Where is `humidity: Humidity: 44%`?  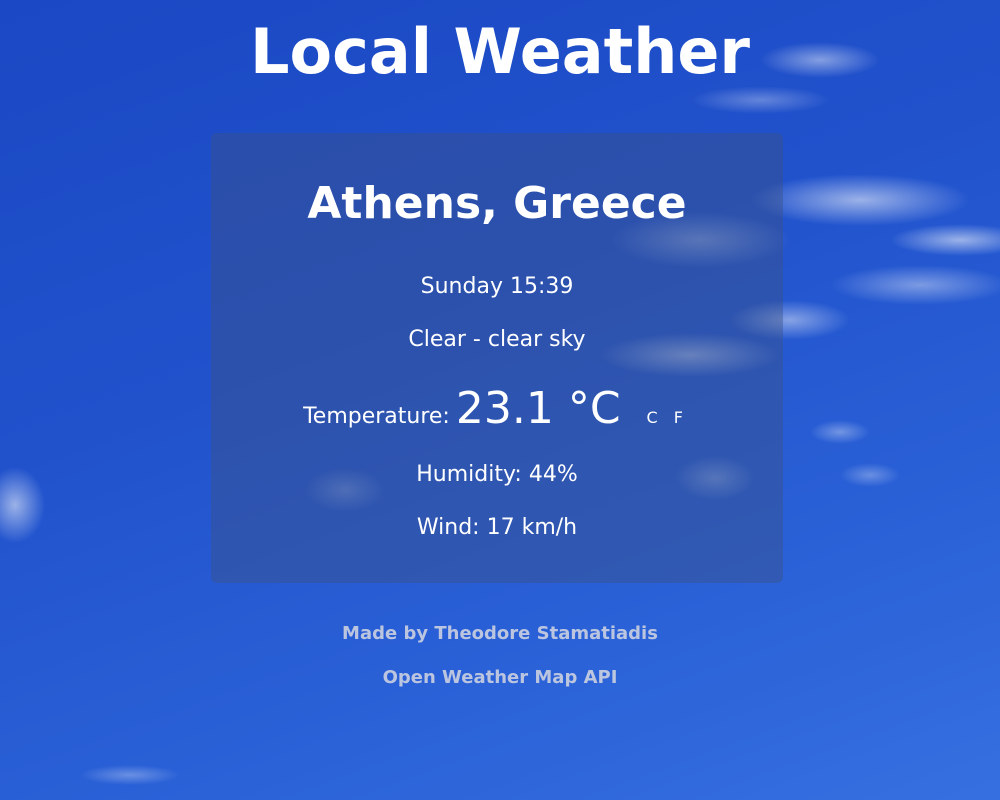 humidity: Humidity: 44% is located at coordinates (497, 474).